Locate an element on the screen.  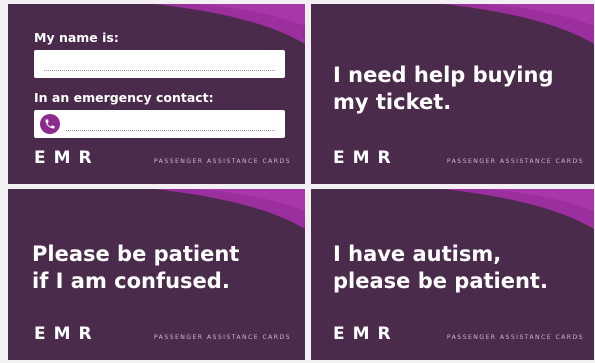
card-message: I have autism, please be patient. is located at coordinates (458, 268).